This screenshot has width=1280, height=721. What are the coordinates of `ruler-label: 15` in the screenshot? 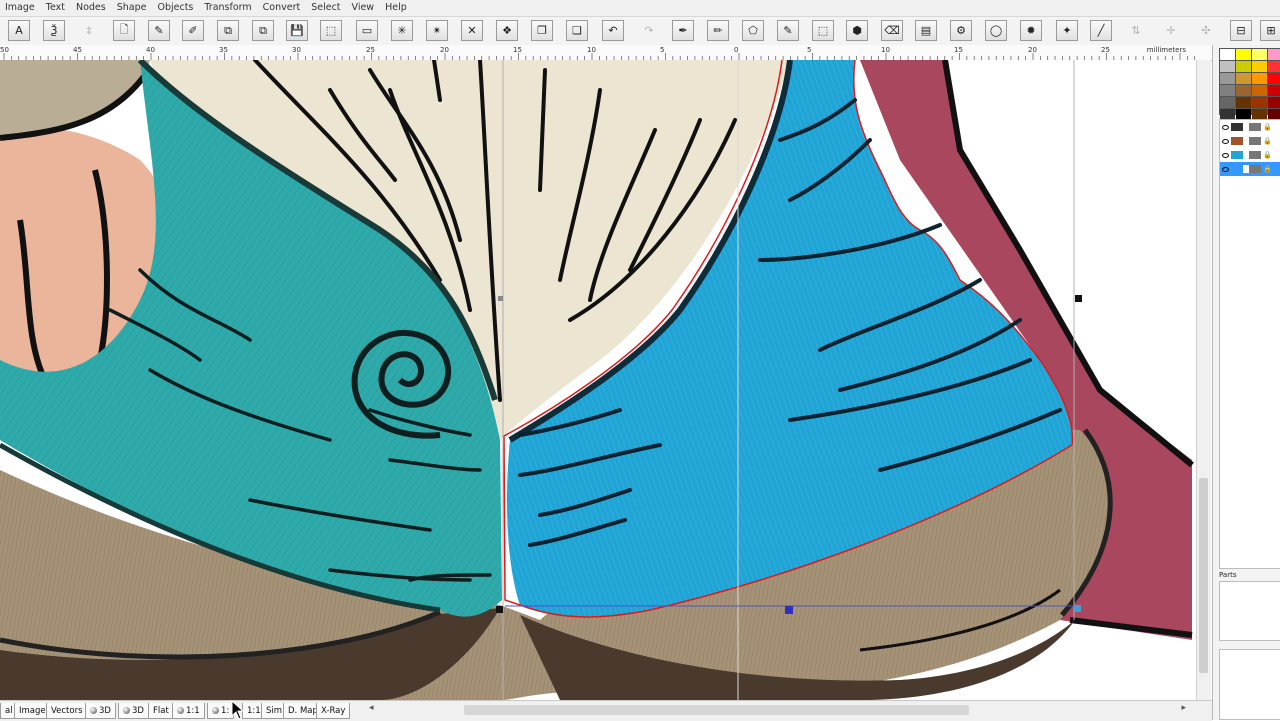 It's located at (517, 50).